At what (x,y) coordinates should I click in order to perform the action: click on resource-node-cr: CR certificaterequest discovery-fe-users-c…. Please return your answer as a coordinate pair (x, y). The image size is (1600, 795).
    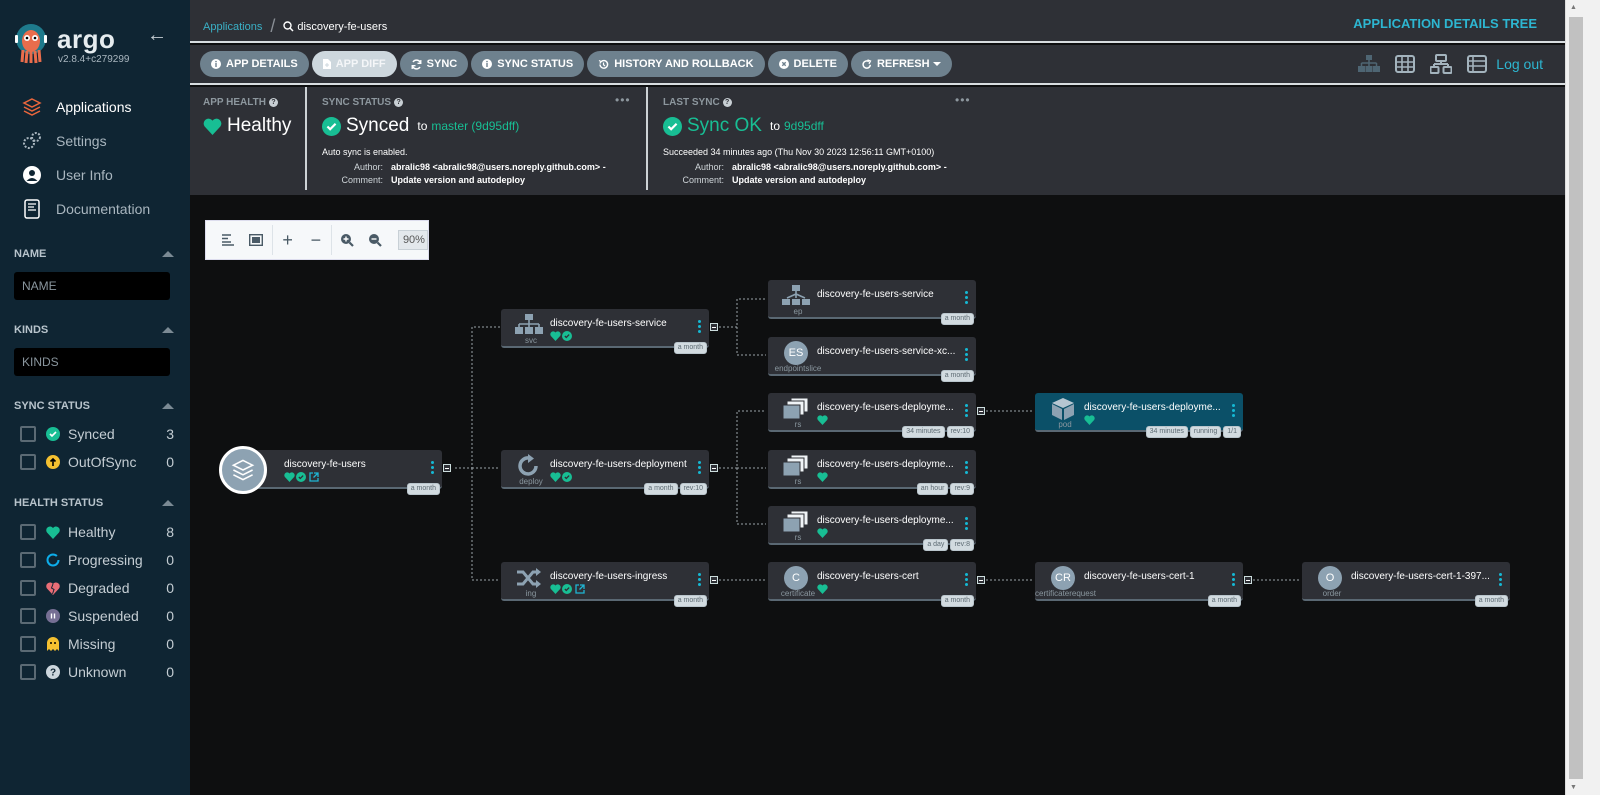
    Looking at the image, I should click on (1143, 584).